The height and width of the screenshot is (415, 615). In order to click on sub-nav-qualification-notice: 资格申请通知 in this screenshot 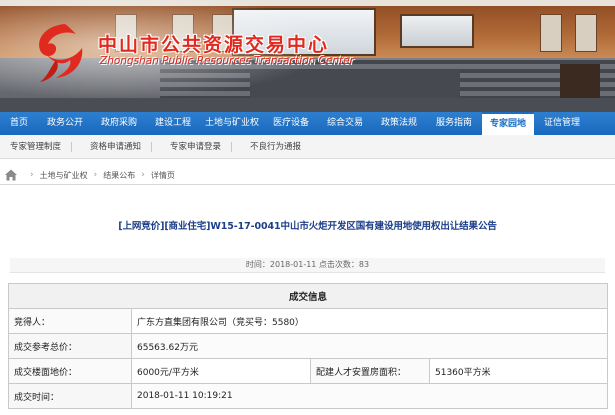, I will do `click(112, 146)`.